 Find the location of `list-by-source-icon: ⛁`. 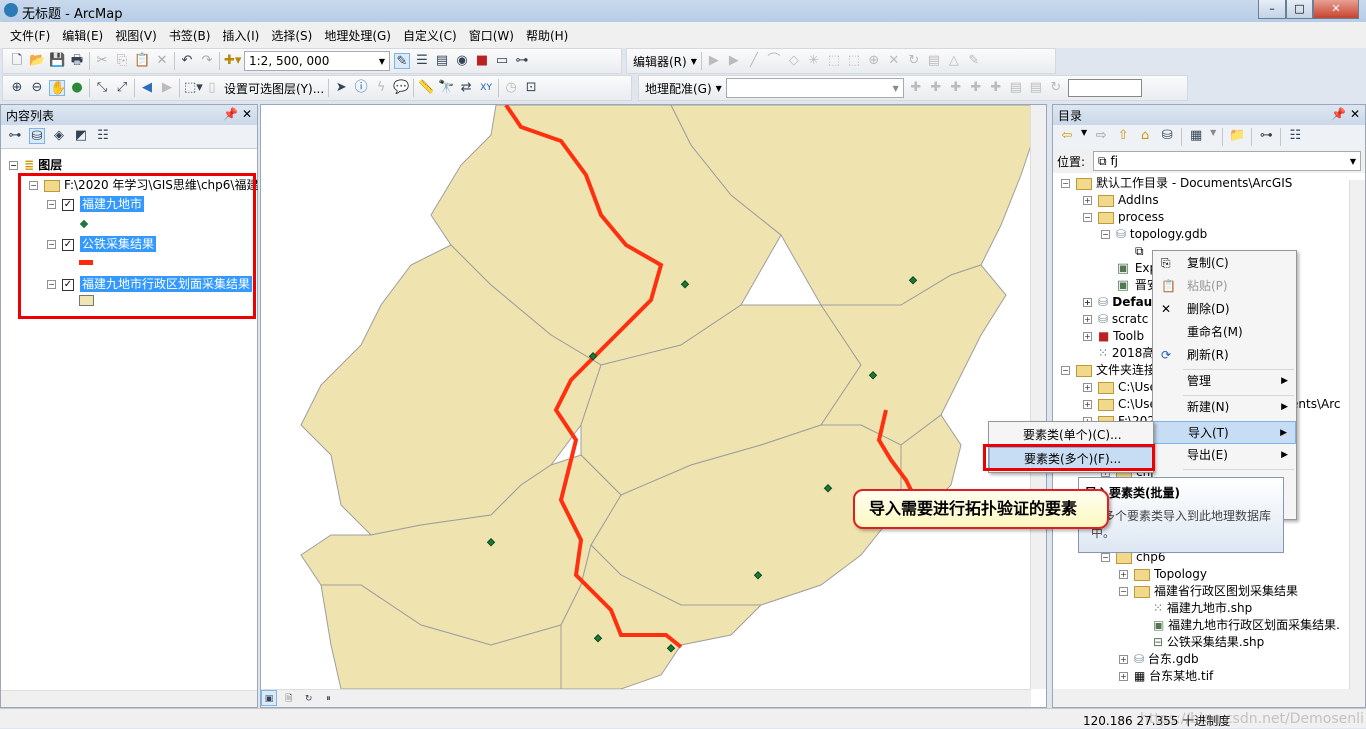

list-by-source-icon: ⛁ is located at coordinates (37, 136).